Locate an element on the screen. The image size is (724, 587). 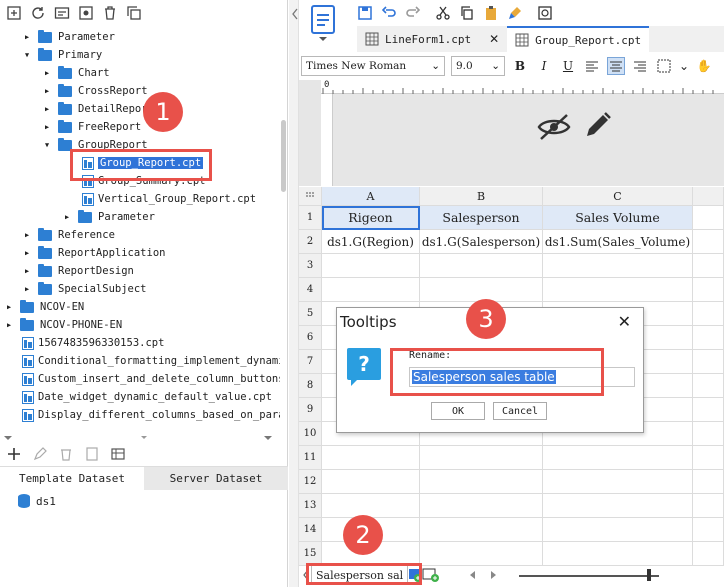
format-painter-icon is located at coordinates (515, 13).